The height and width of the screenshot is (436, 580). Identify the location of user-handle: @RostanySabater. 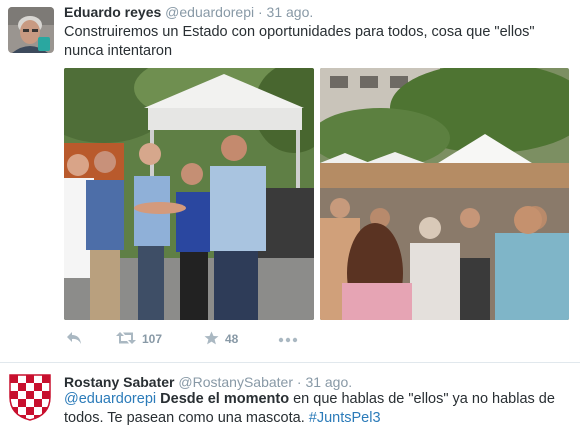
(235, 382).